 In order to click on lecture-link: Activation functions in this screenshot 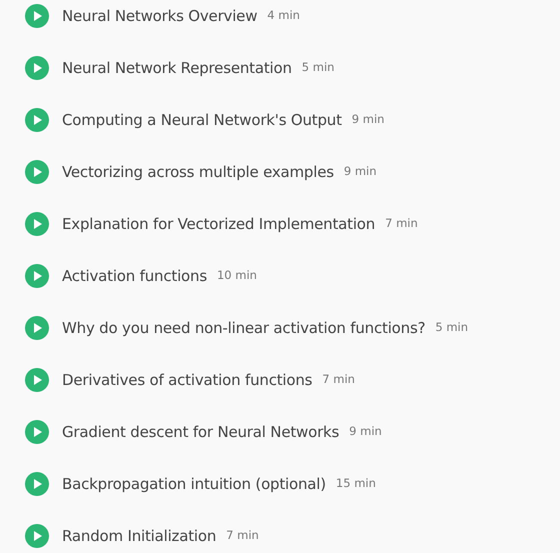, I will do `click(134, 276)`.